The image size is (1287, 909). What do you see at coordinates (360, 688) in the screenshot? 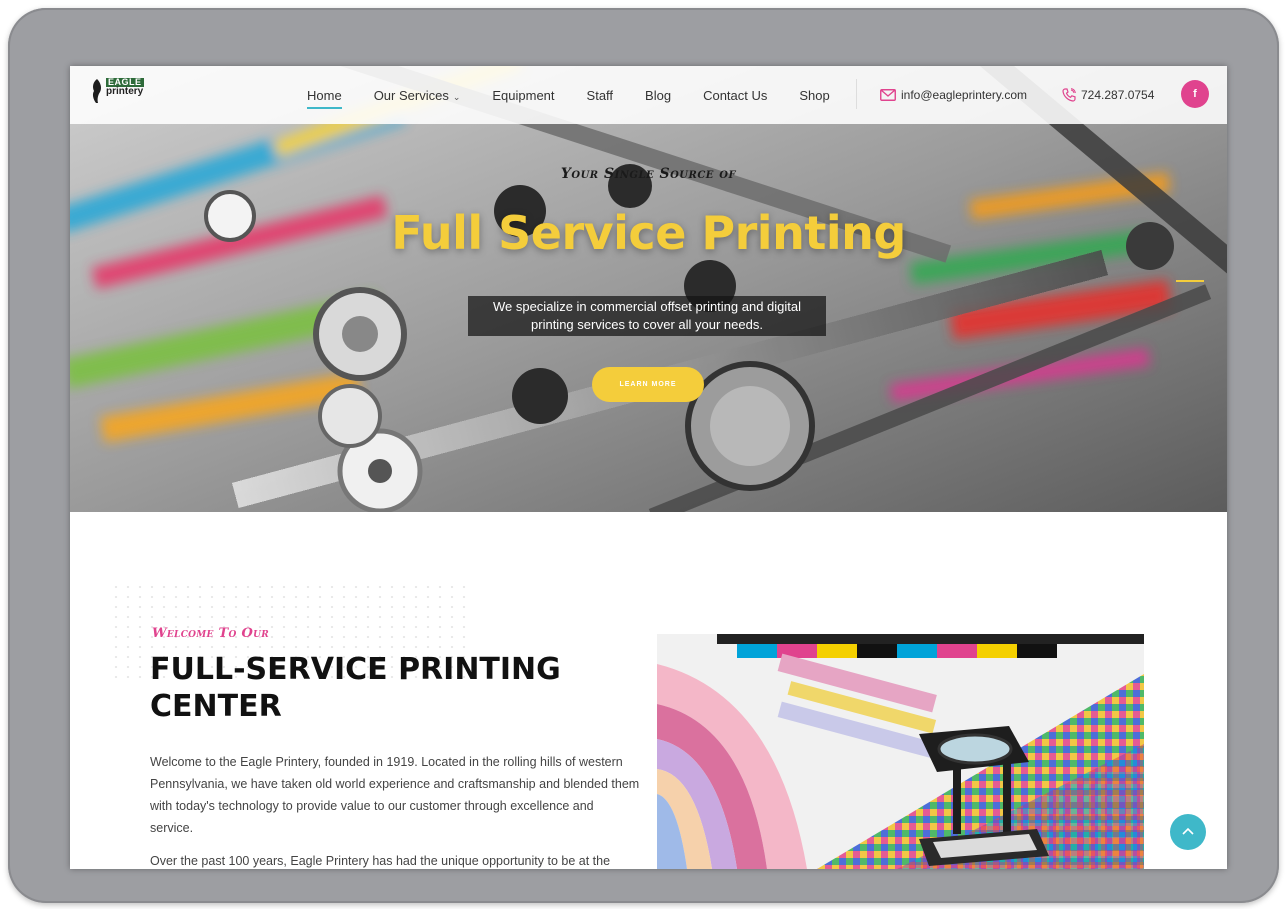
I see `section-title: FULL-SERVICE PRINTING CENTER` at bounding box center [360, 688].